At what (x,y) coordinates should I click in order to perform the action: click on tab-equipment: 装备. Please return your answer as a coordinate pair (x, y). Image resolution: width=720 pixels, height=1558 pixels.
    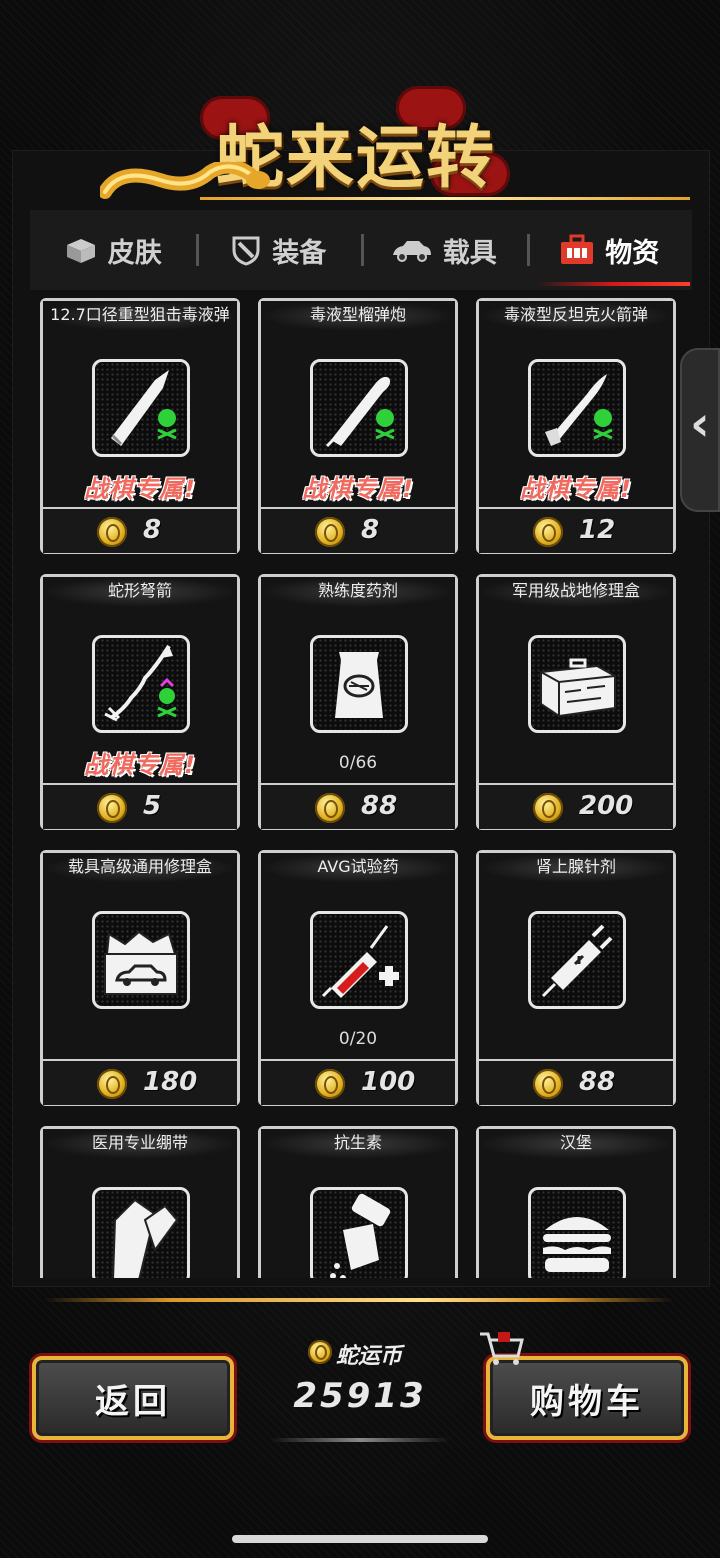
    Looking at the image, I should click on (278, 250).